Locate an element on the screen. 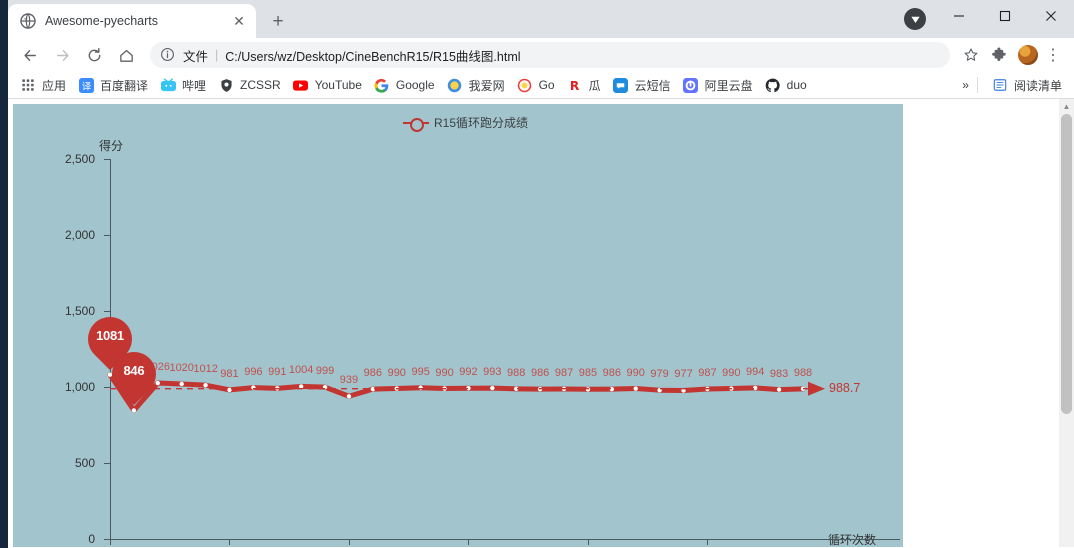 The image size is (1074, 548). youtube-icon is located at coordinates (301, 85).